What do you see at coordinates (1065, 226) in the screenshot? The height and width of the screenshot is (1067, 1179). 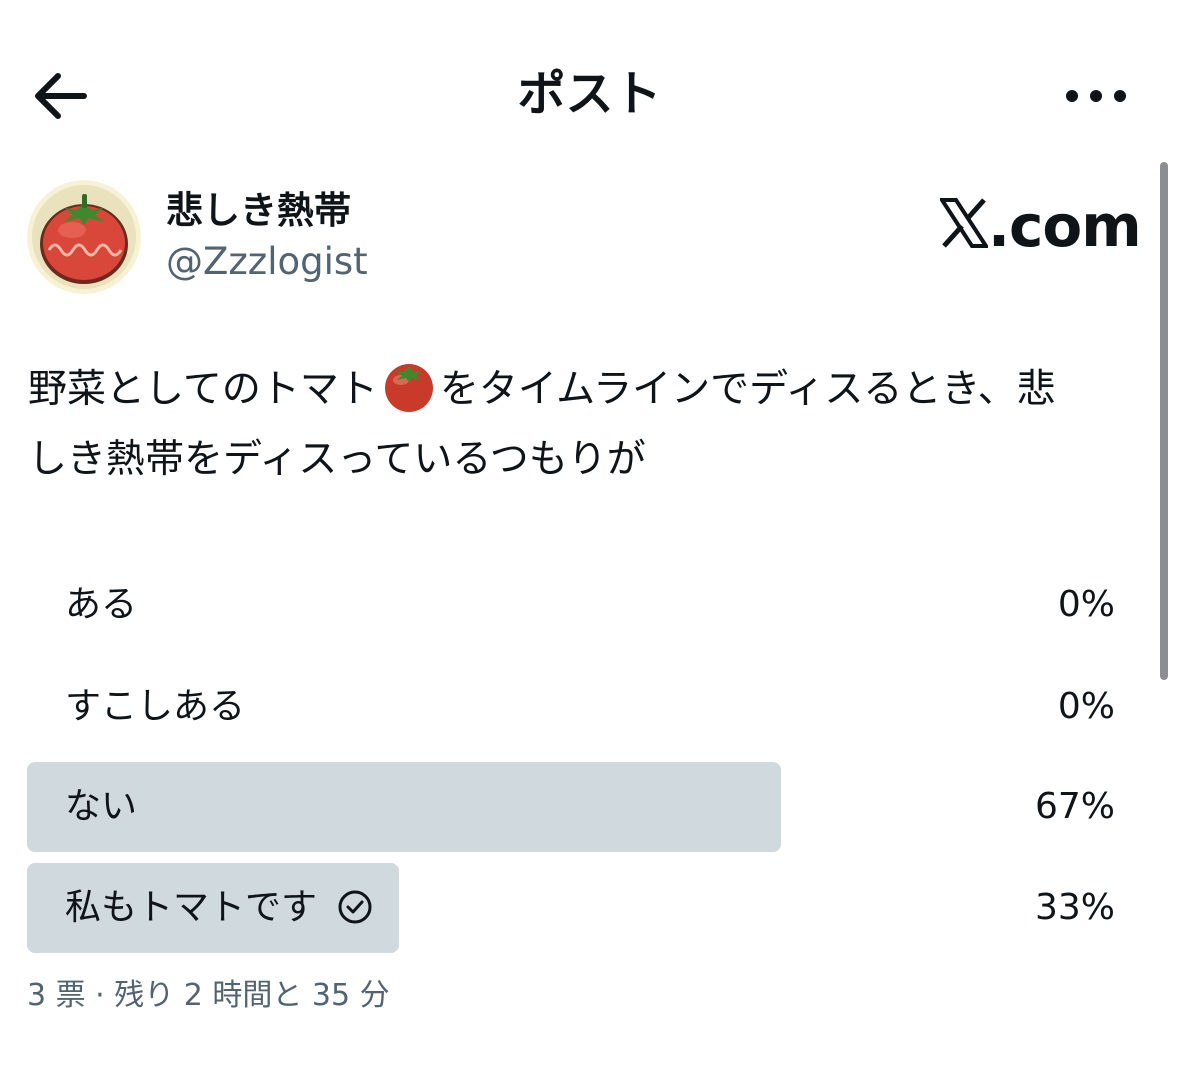 I see `watermark-text: .com` at bounding box center [1065, 226].